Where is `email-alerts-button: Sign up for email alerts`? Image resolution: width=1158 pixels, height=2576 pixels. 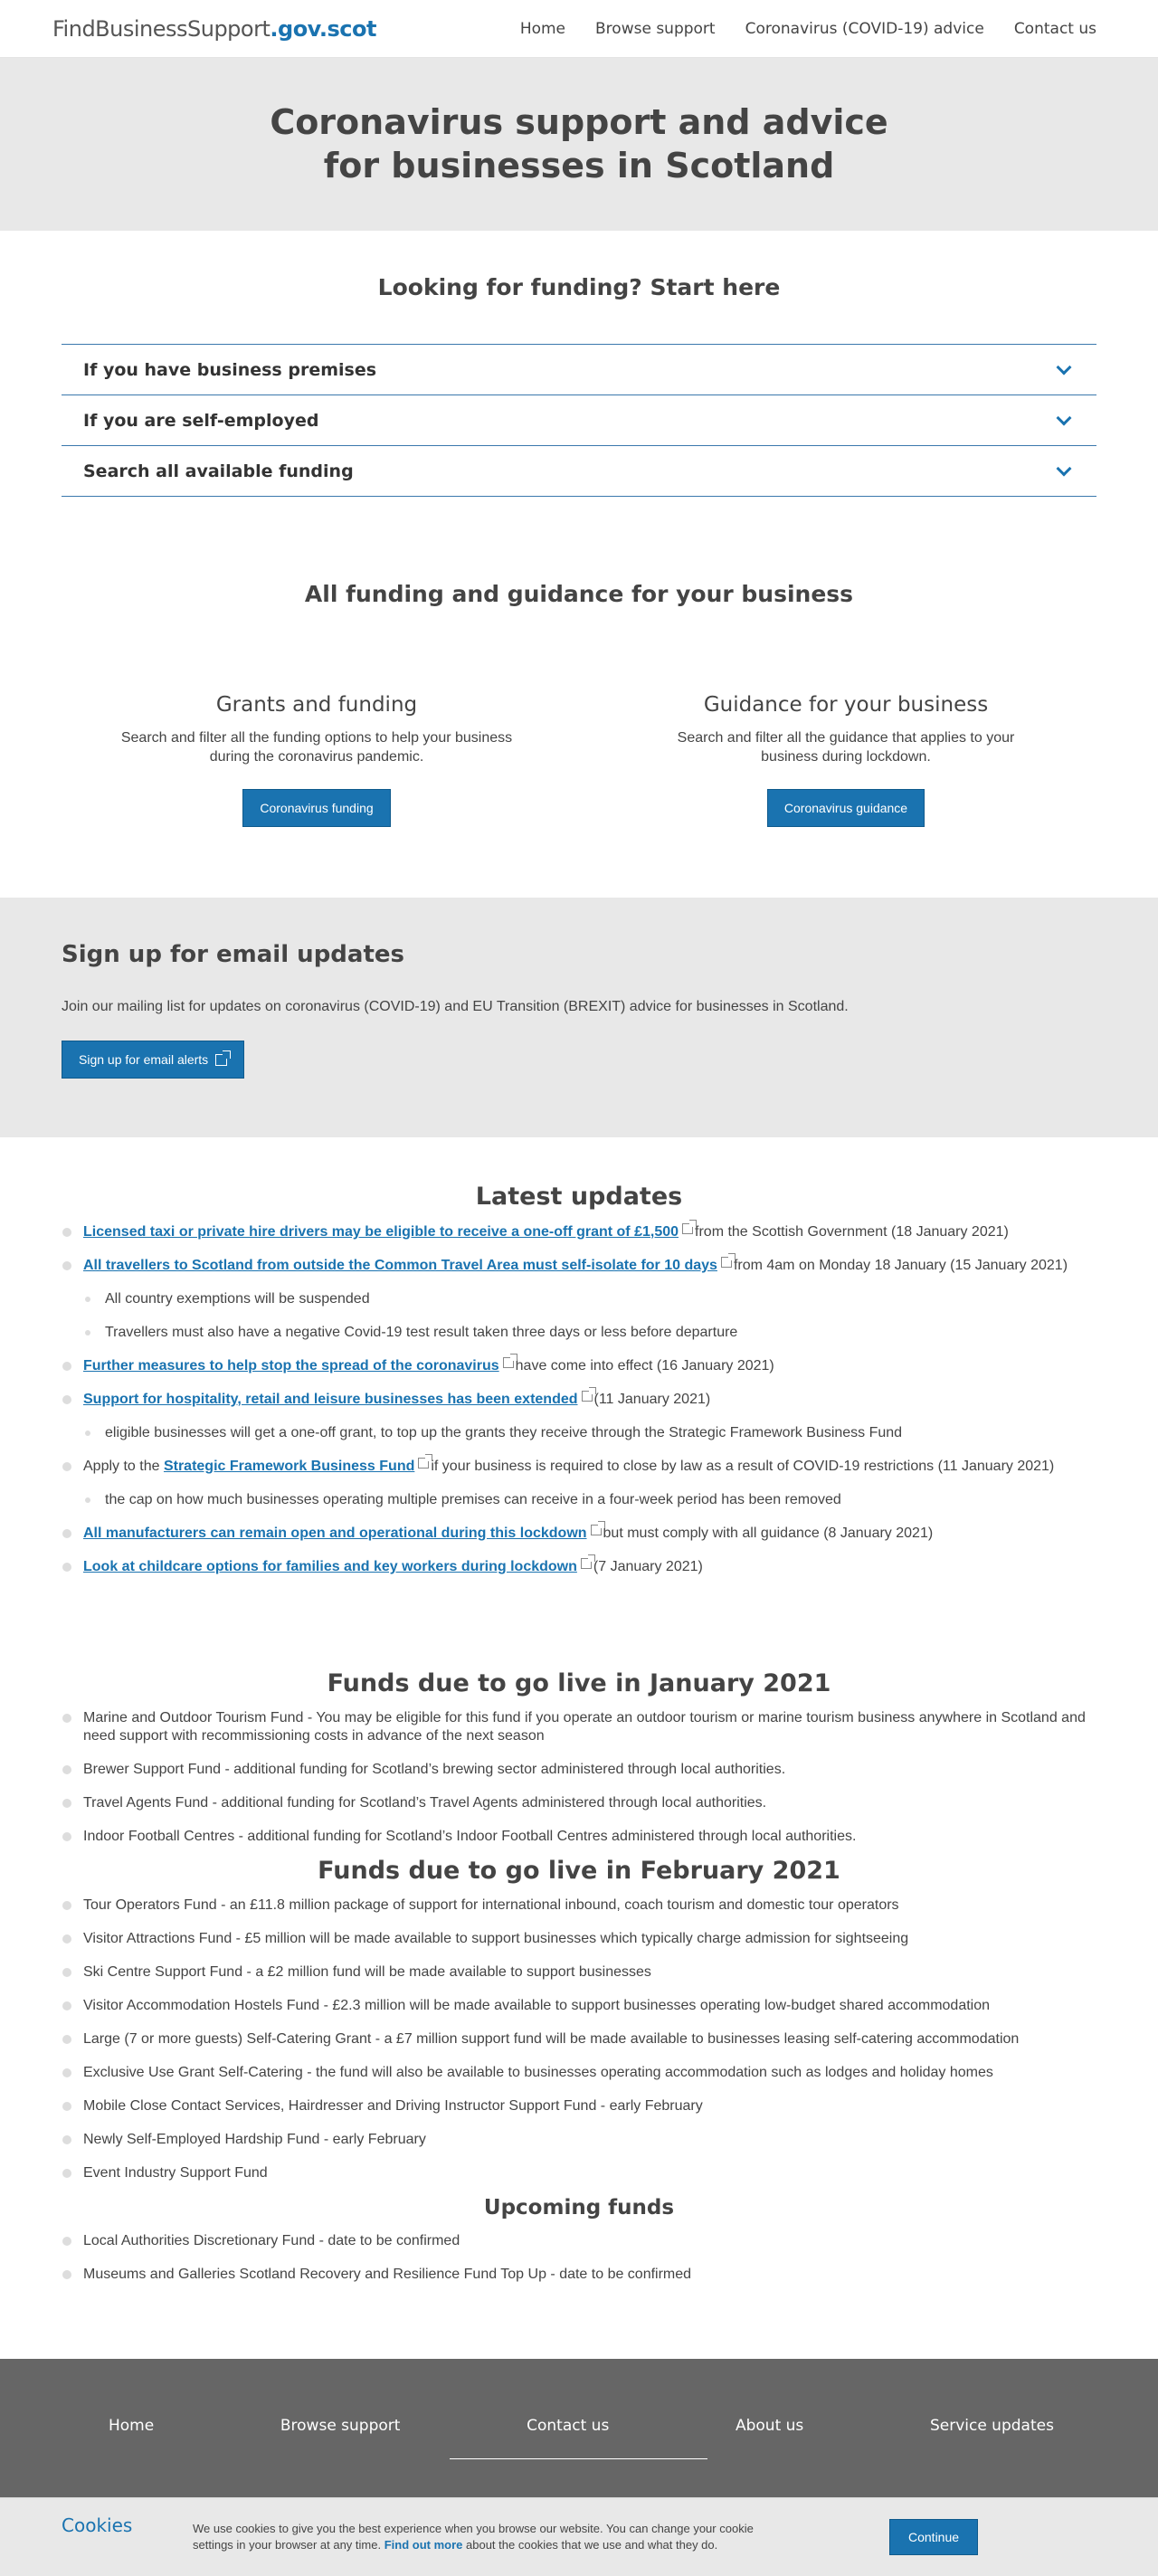 email-alerts-button: Sign up for email alerts is located at coordinates (153, 1059).